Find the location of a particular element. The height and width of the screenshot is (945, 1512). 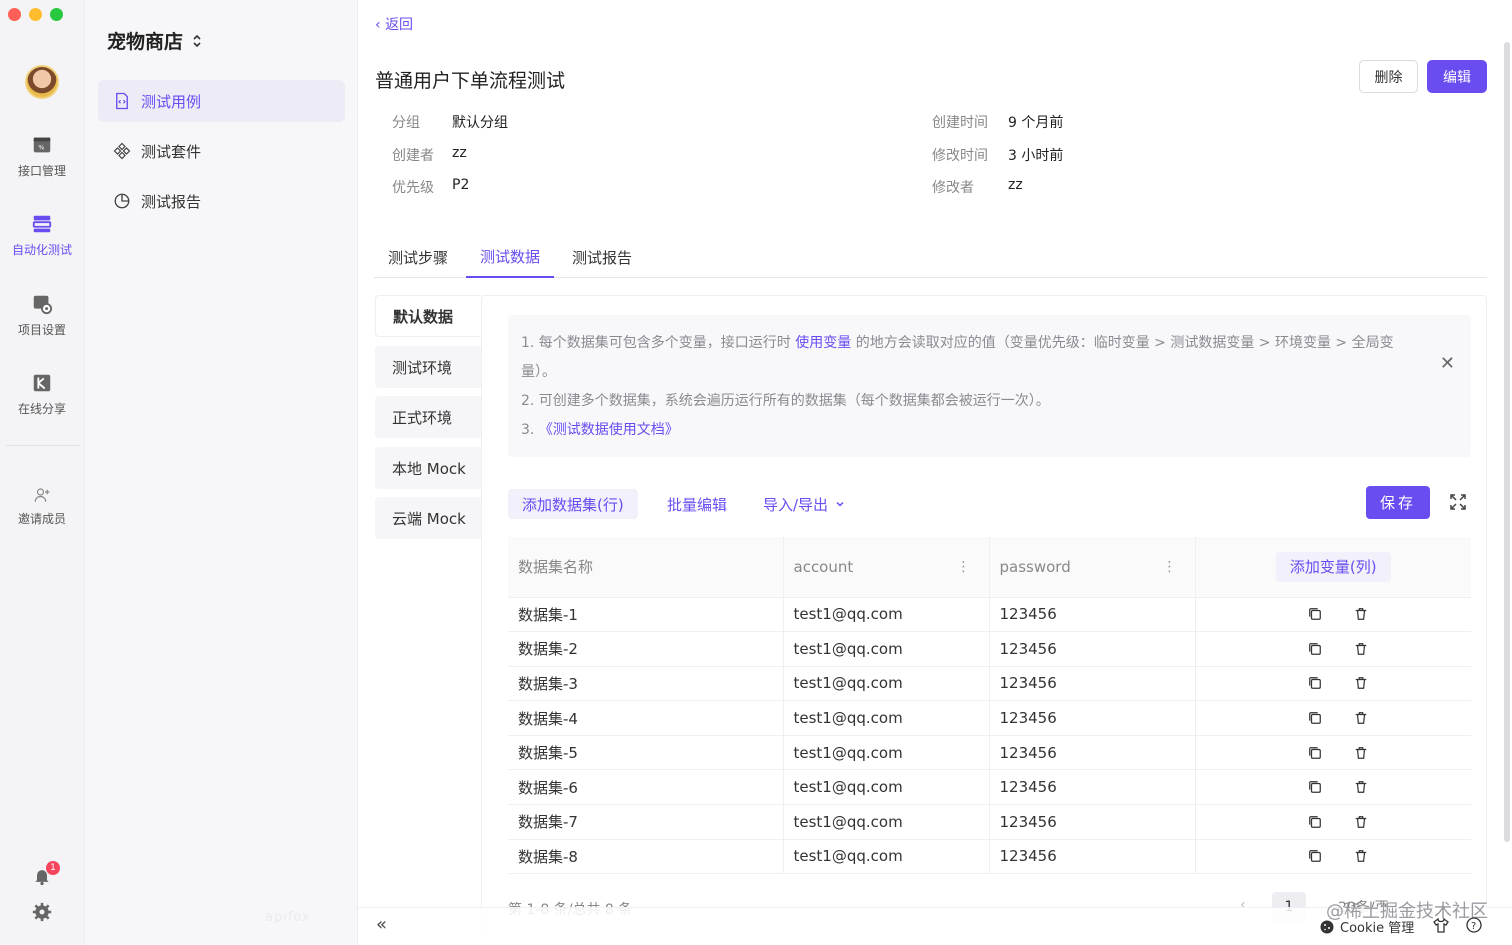

minimize-window-button is located at coordinates (35, 14).